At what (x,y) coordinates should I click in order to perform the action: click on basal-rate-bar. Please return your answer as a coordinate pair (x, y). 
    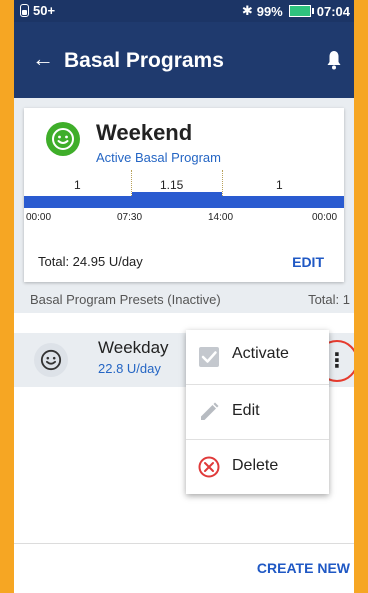
    Looking at the image, I should click on (184, 202).